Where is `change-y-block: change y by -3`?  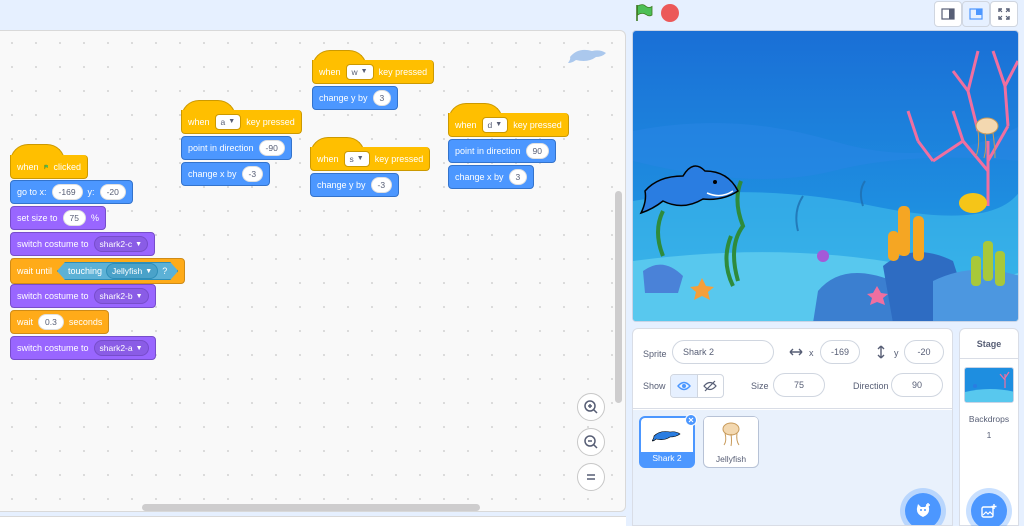 change-y-block: change y by -3 is located at coordinates (355, 185).